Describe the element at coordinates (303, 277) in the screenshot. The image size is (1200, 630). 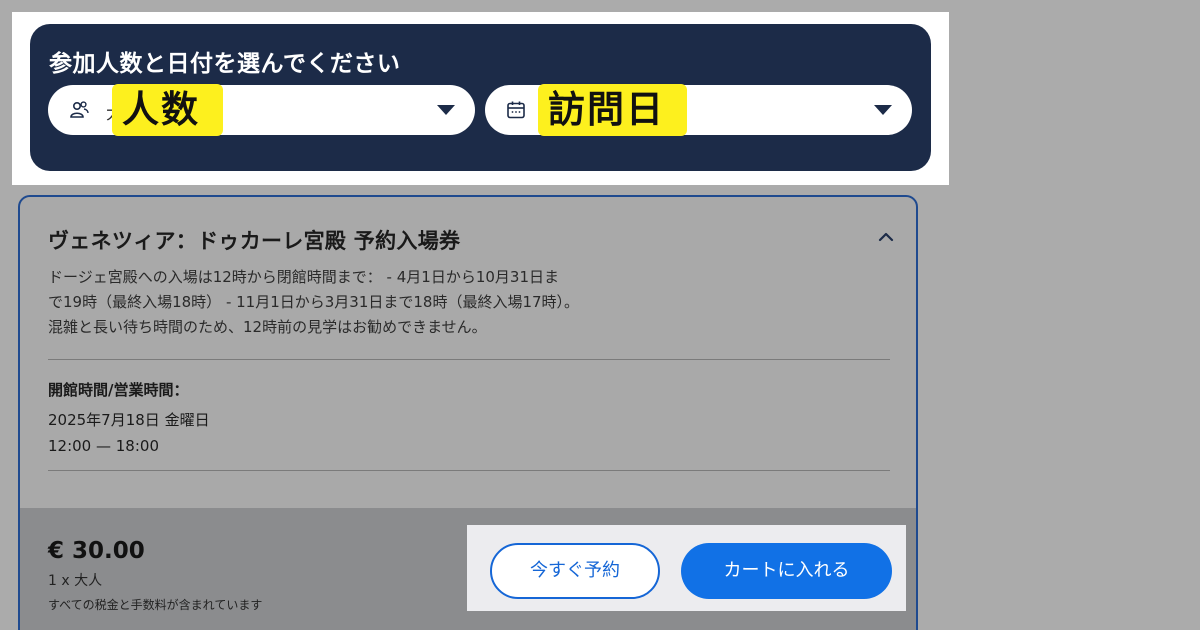
I see `description-line: ドージェ宮殿への入場は12時から閉館時間まで： - 4月1日から10月31日ま` at that location.